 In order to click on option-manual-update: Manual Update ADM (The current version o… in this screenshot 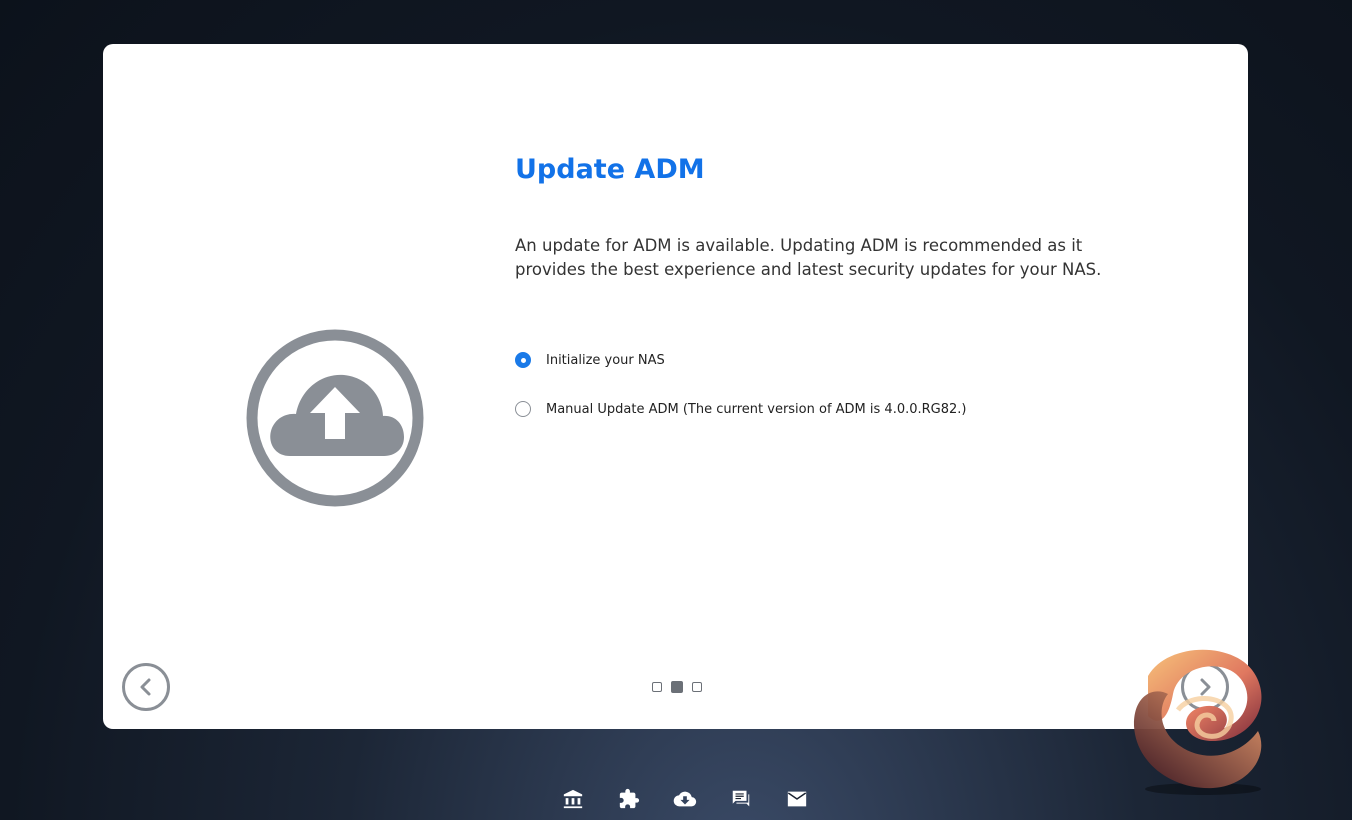, I will do `click(815, 409)`.